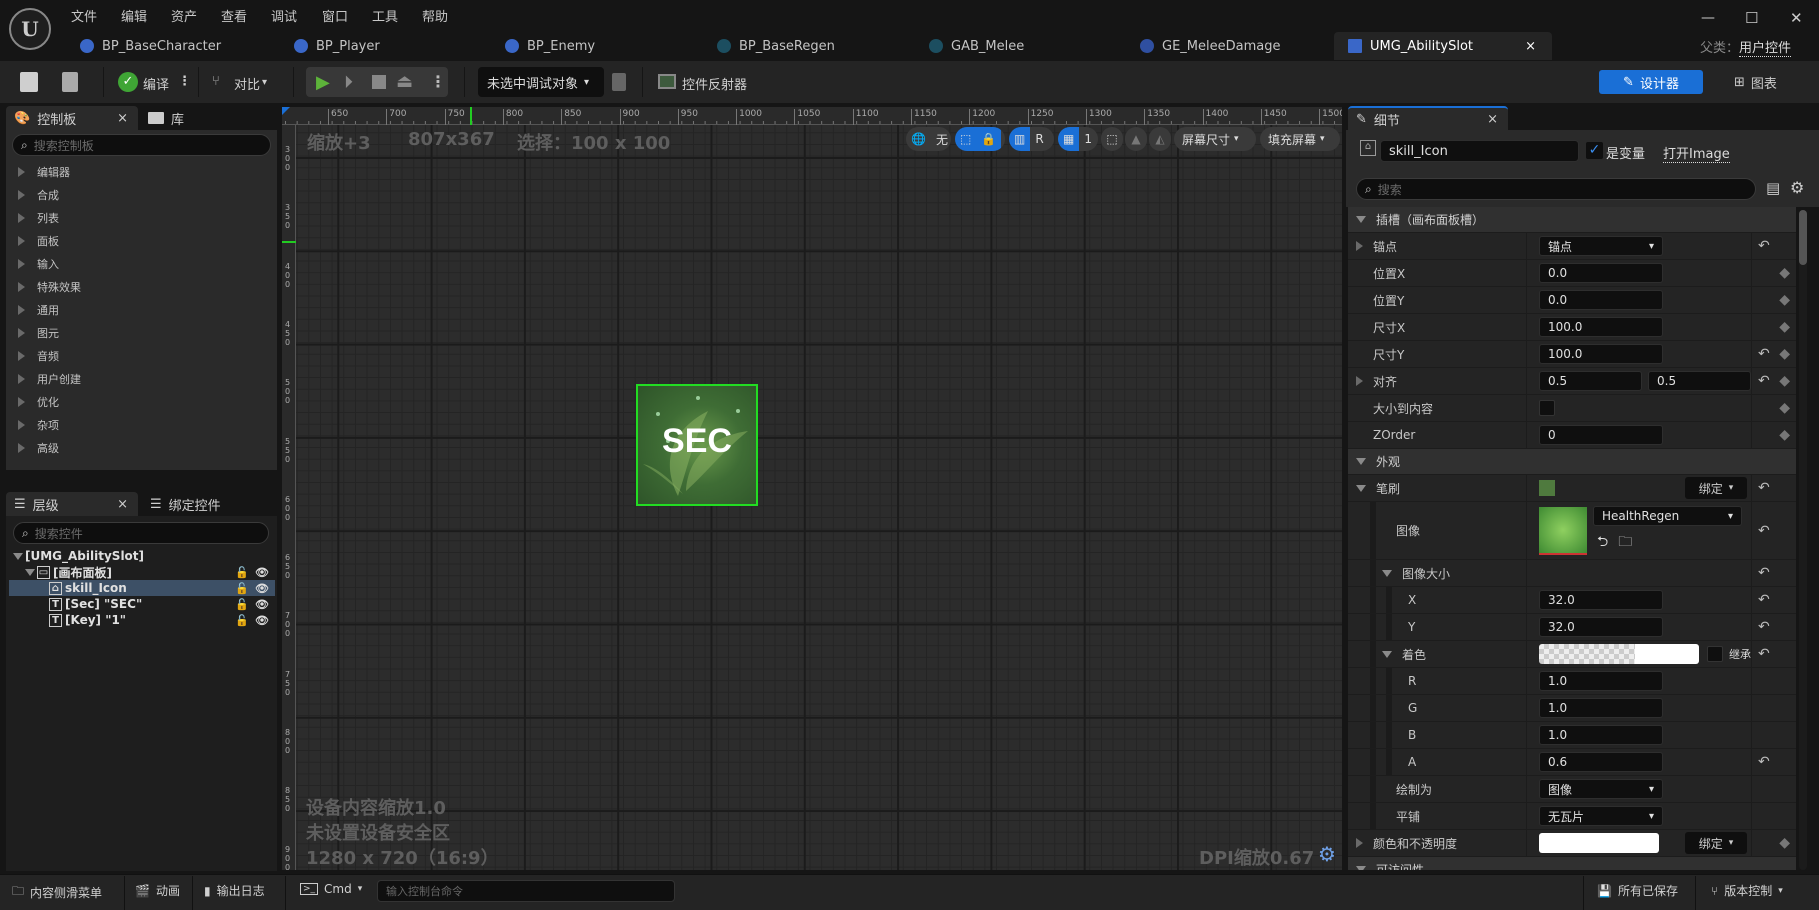 Image resolution: width=1819 pixels, height=910 pixels. What do you see at coordinates (141, 217) in the screenshot?
I see `palette-category: 列表` at bounding box center [141, 217].